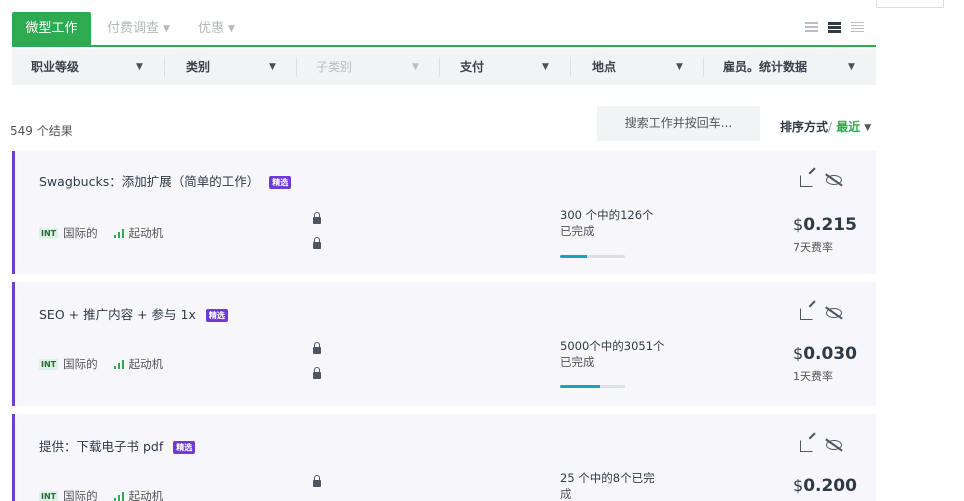  I want to click on pay-amount: 0.200, so click(830, 486).